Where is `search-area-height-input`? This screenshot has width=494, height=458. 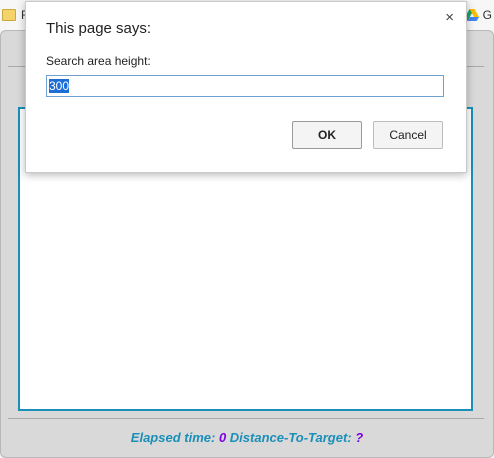 search-area-height-input is located at coordinates (245, 86).